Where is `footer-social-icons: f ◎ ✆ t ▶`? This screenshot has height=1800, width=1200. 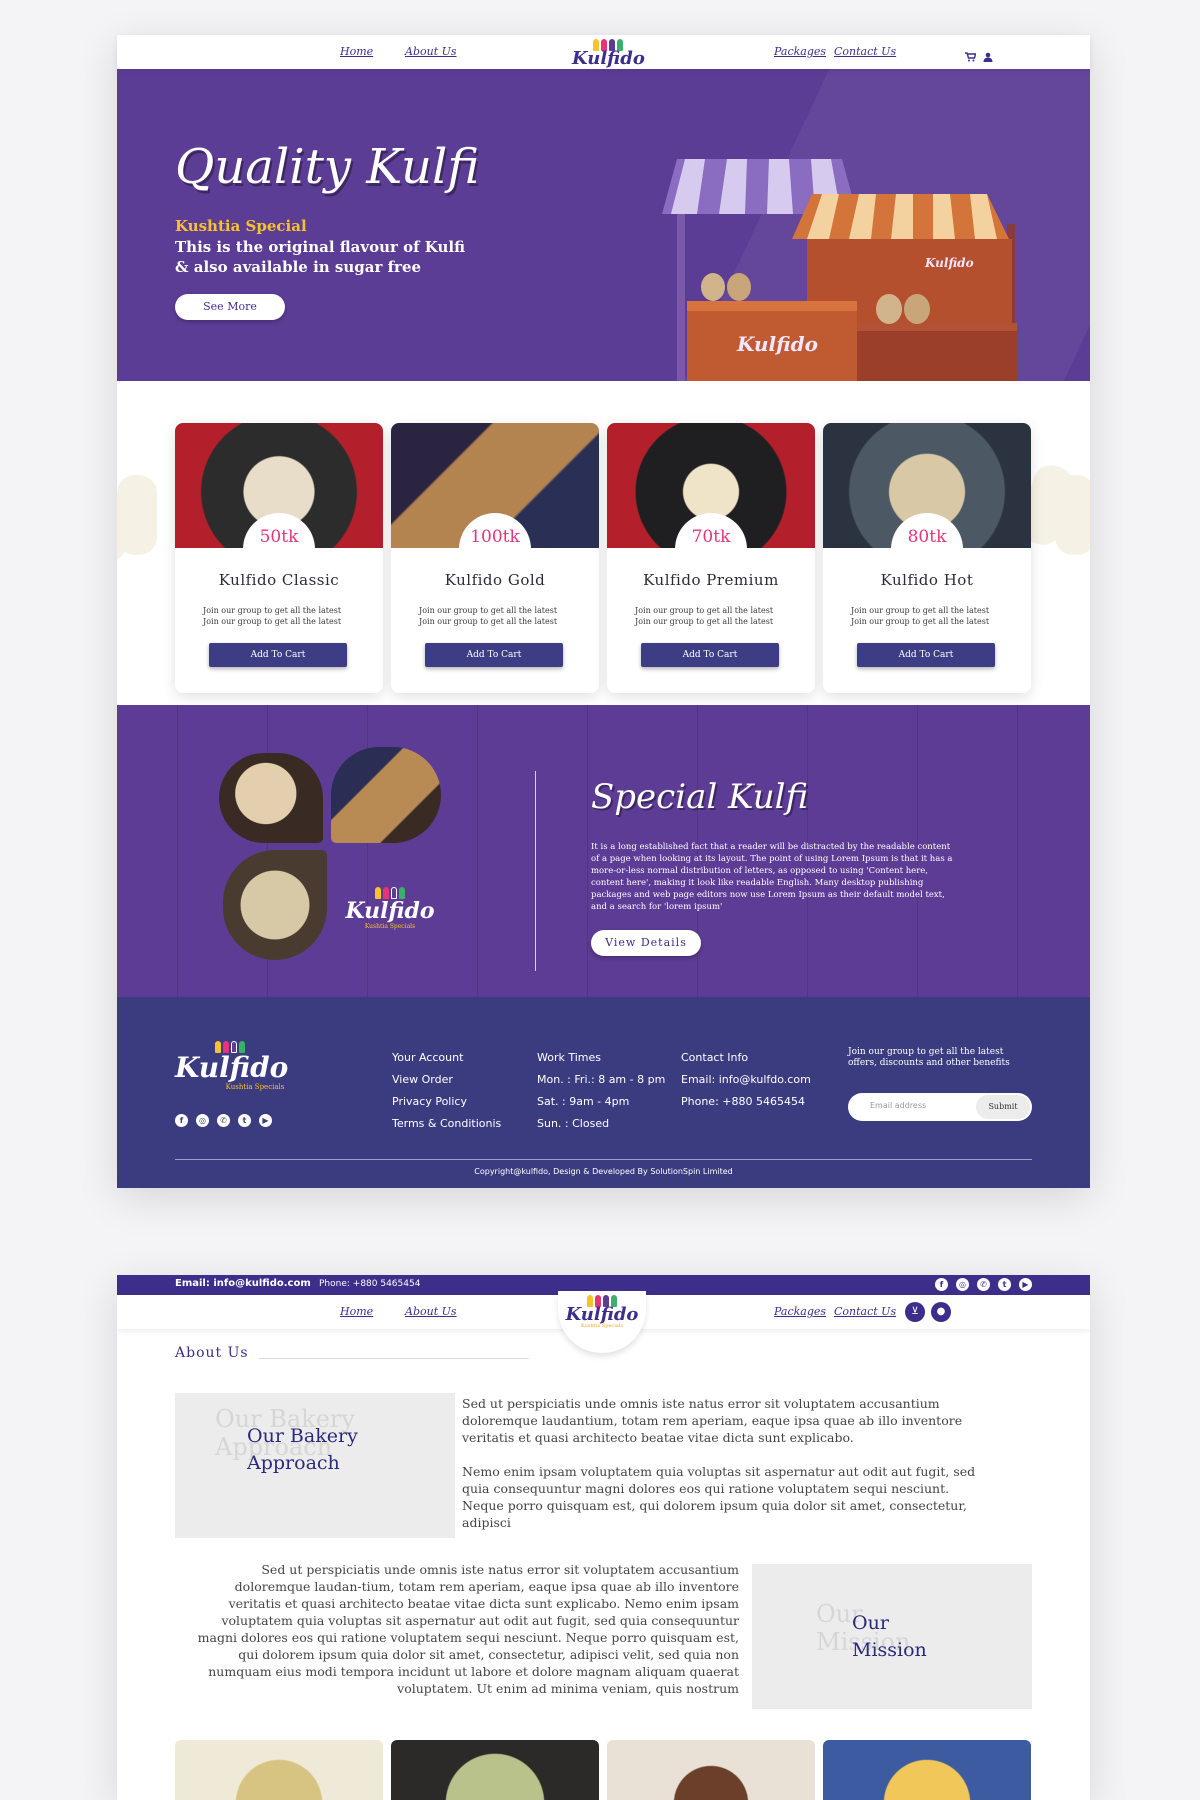
footer-social-icons: f ◎ ✆ t ▶ is located at coordinates (223, 1120).